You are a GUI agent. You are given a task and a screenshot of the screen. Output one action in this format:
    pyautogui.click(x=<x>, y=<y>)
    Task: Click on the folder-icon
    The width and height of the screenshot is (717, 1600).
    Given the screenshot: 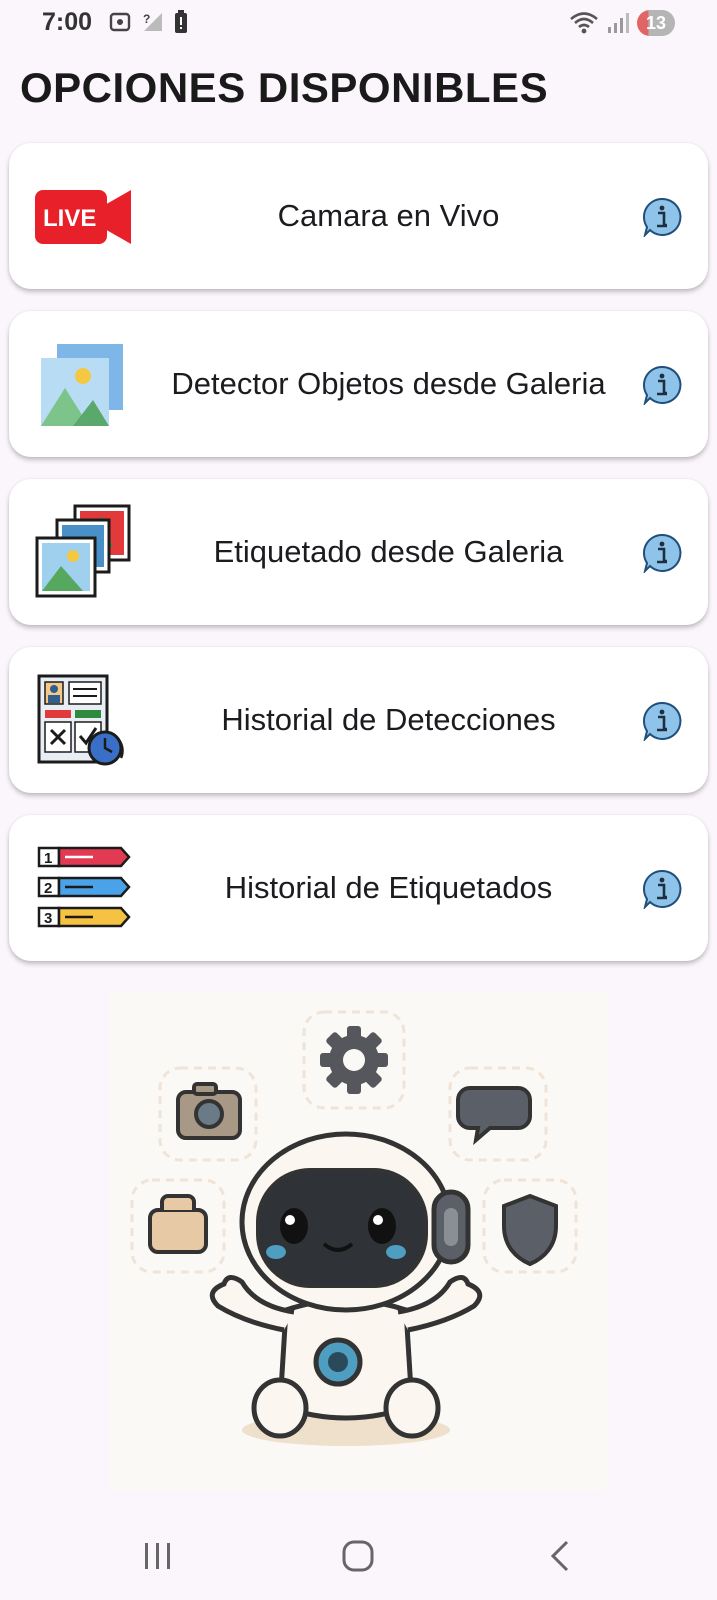 What is the action you would take?
    pyautogui.click(x=178, y=1224)
    